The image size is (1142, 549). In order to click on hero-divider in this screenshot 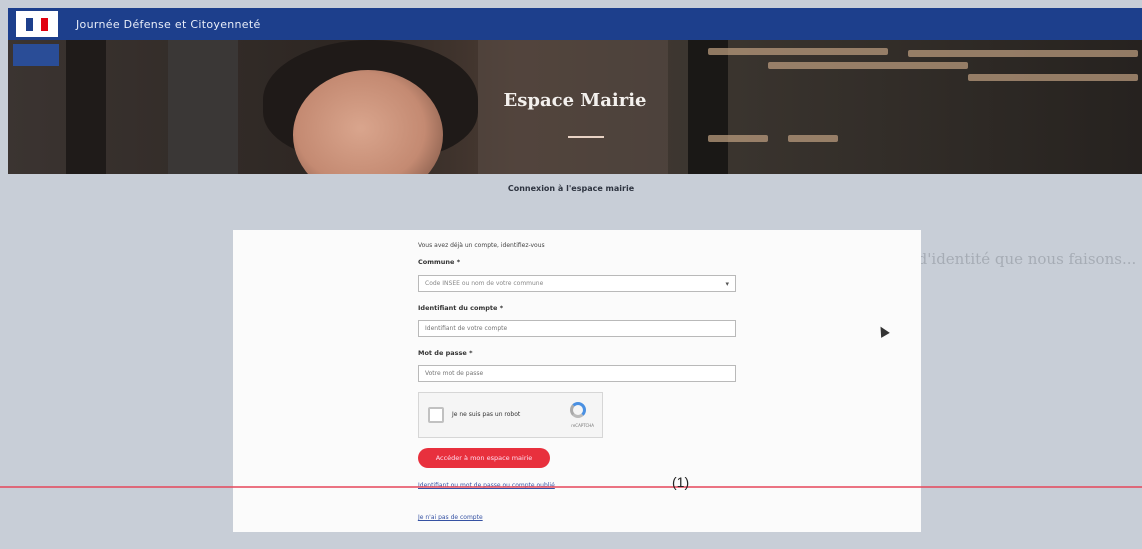, I will do `click(586, 137)`.